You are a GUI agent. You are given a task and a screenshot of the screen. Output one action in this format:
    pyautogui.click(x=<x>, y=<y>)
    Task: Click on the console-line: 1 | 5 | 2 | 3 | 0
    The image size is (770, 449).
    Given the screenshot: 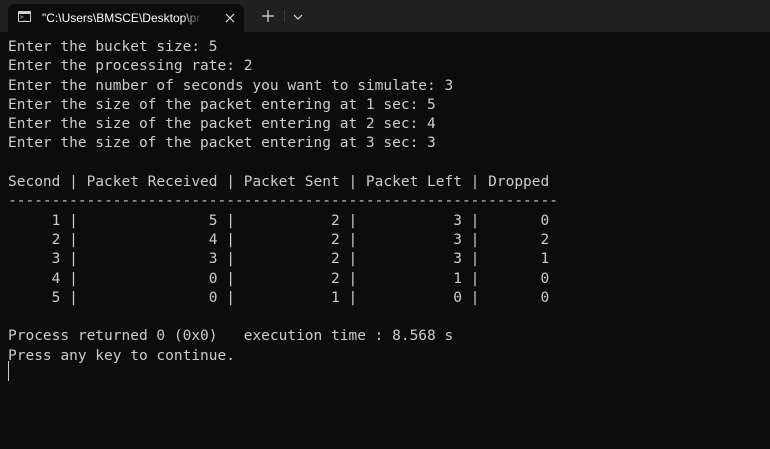 What is the action you would take?
    pyautogui.click(x=279, y=220)
    